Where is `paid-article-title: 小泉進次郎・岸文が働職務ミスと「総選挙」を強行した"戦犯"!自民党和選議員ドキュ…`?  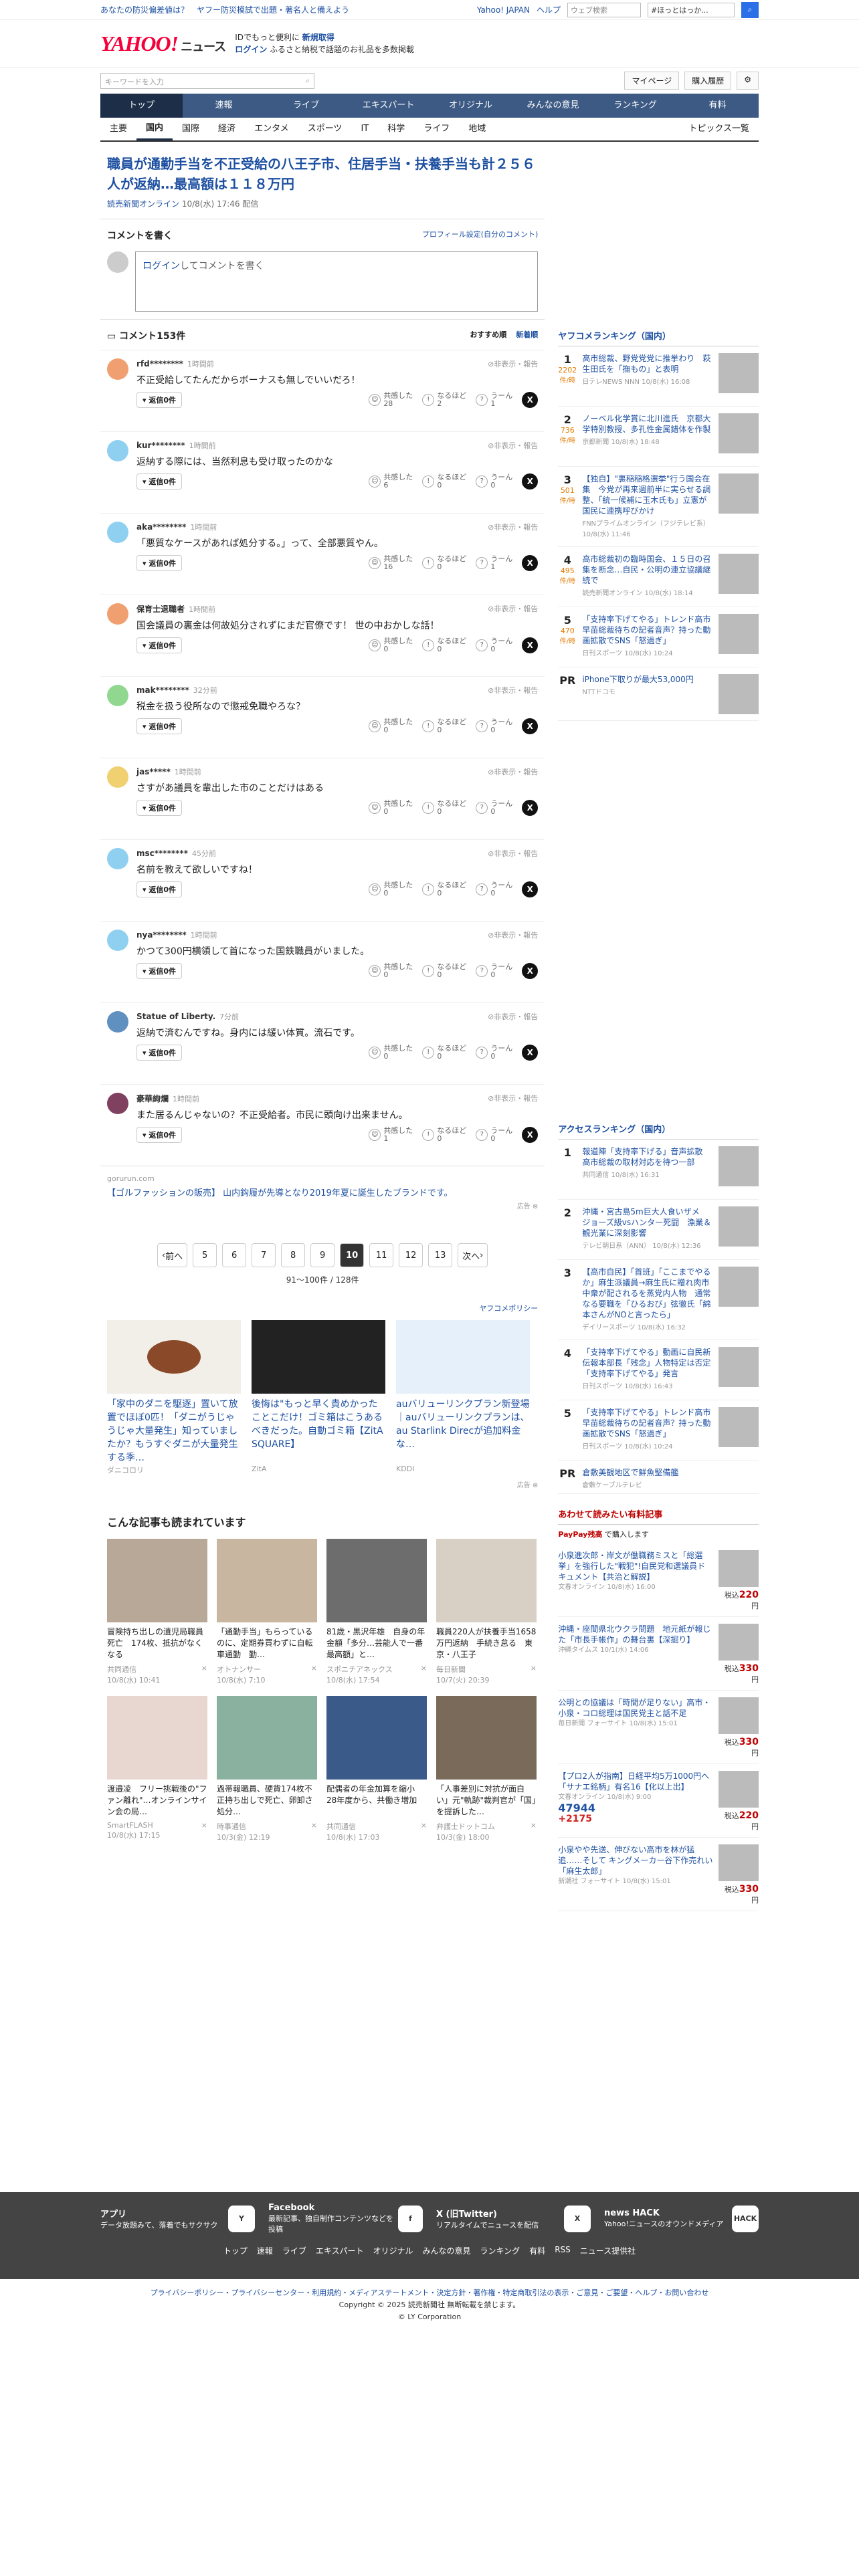
paid-article-title: 小泉進次郎・岸文が働職務ミスと「総選挙」を強行した"戦犯"!自民党和選議員ドキュ… is located at coordinates (631, 1566).